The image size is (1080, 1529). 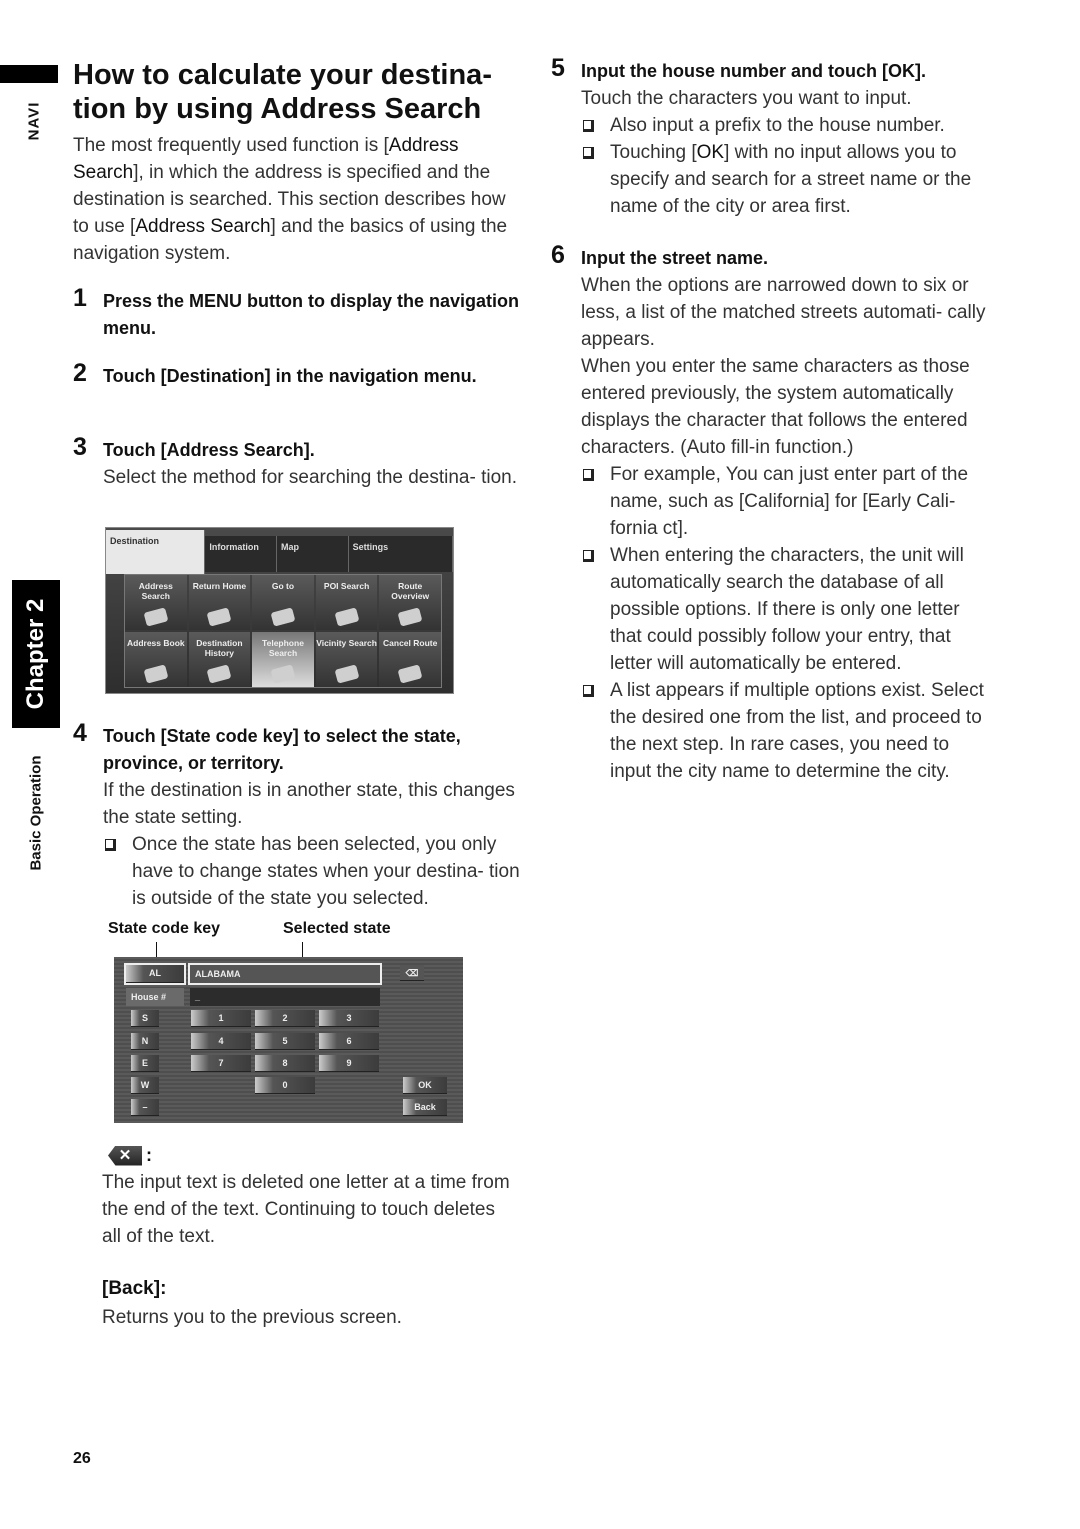 What do you see at coordinates (221, 1041) in the screenshot?
I see `key-4: 4` at bounding box center [221, 1041].